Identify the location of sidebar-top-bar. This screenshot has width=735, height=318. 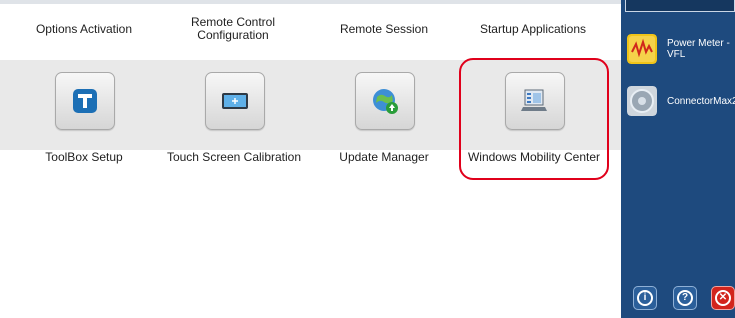
(680, 6).